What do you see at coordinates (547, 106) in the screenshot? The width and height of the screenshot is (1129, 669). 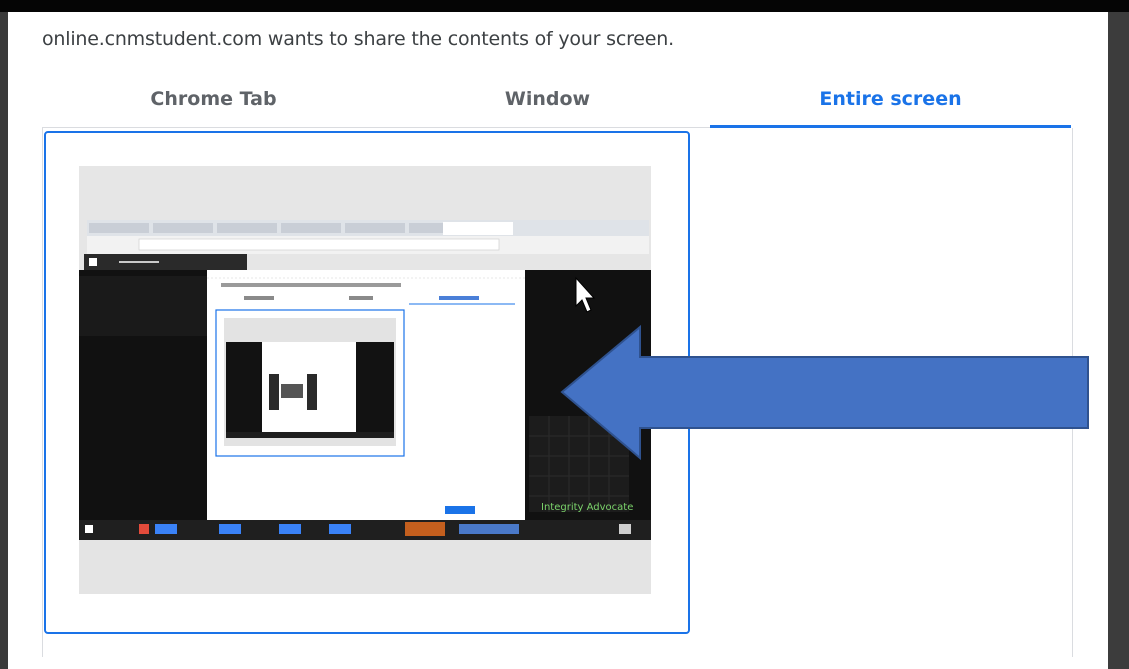 I see `tab-window: Window` at bounding box center [547, 106].